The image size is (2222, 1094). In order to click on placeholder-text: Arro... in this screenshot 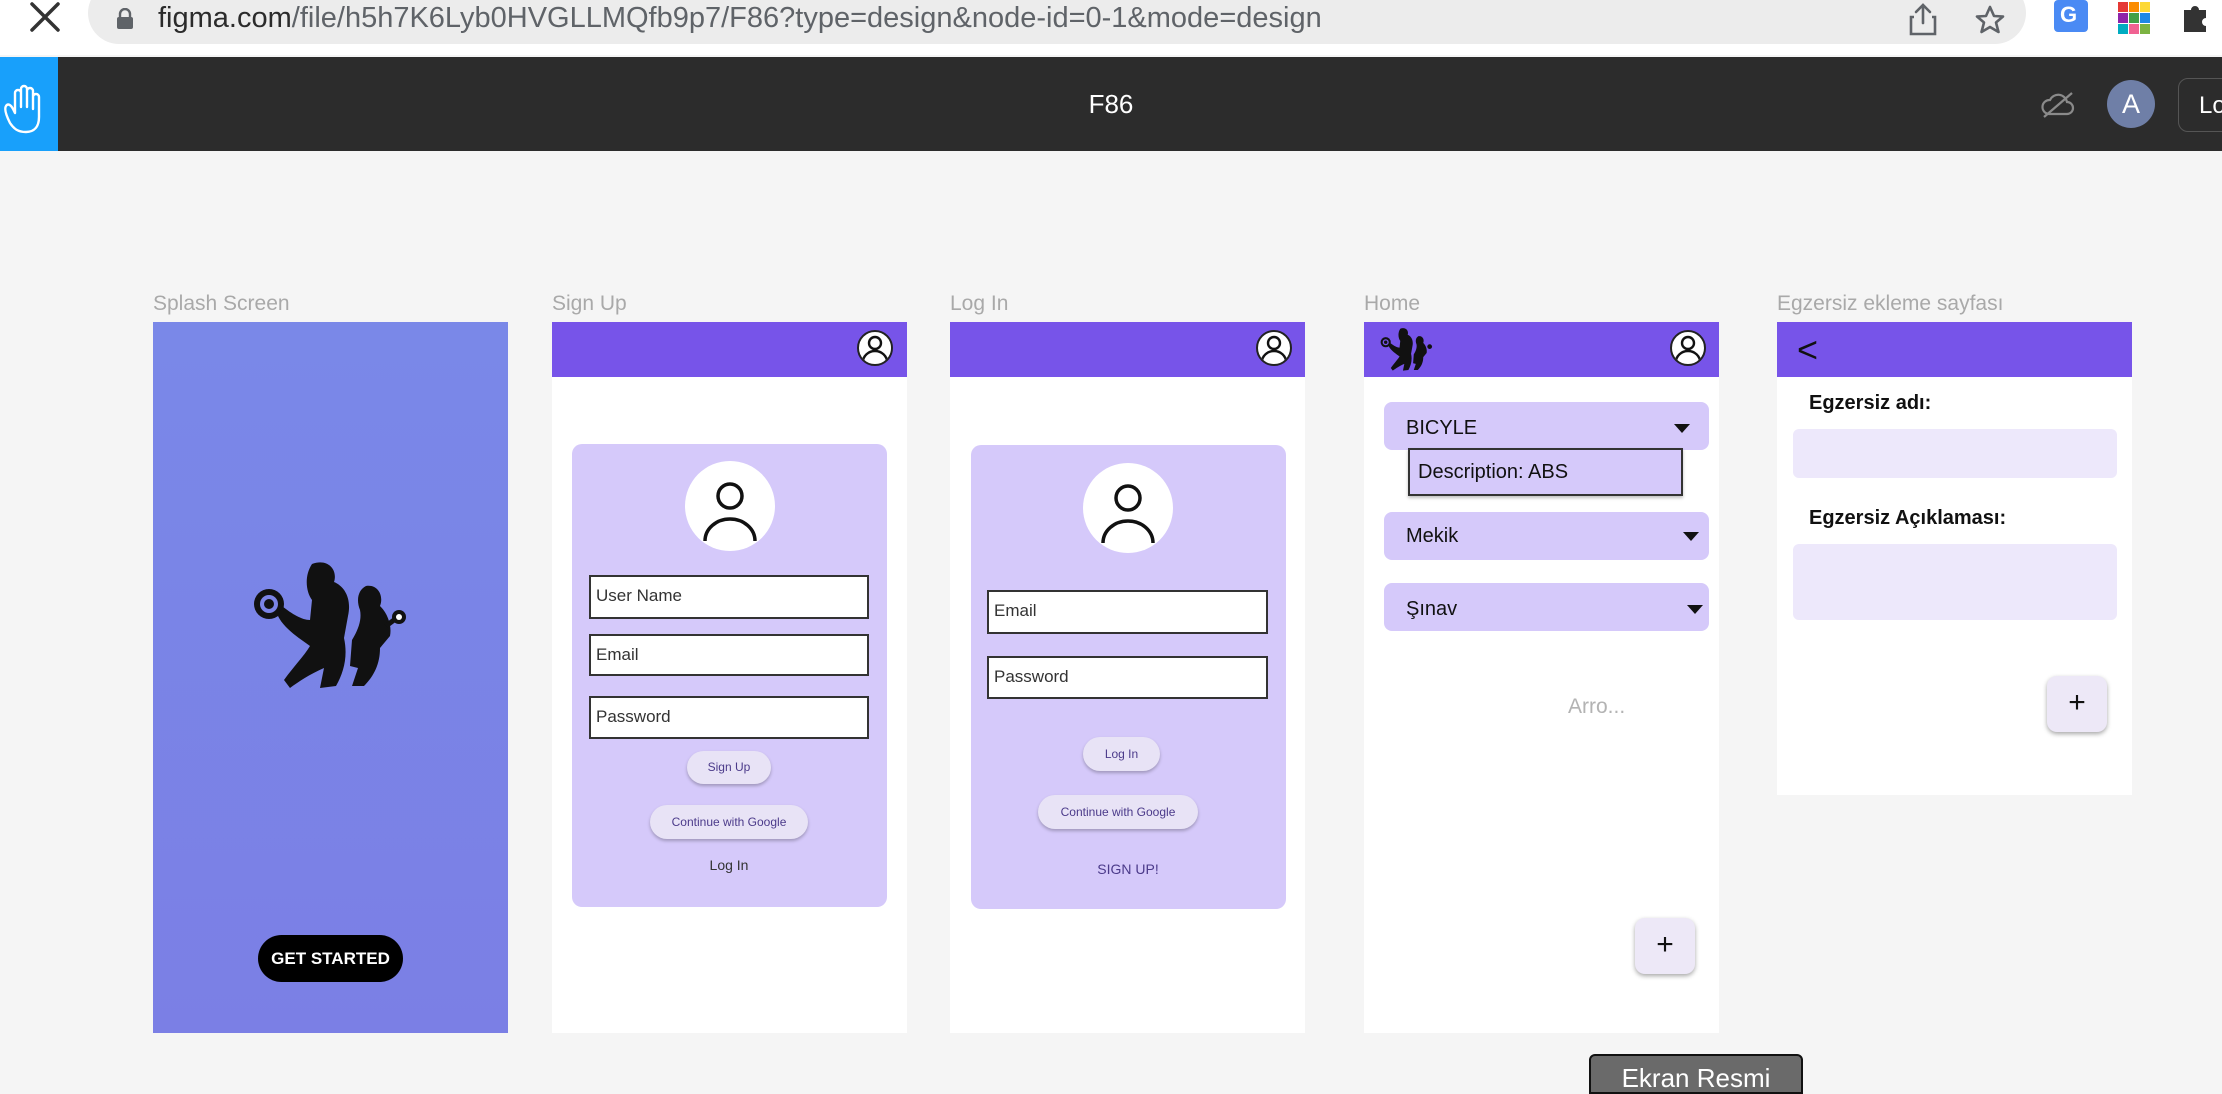, I will do `click(1597, 706)`.